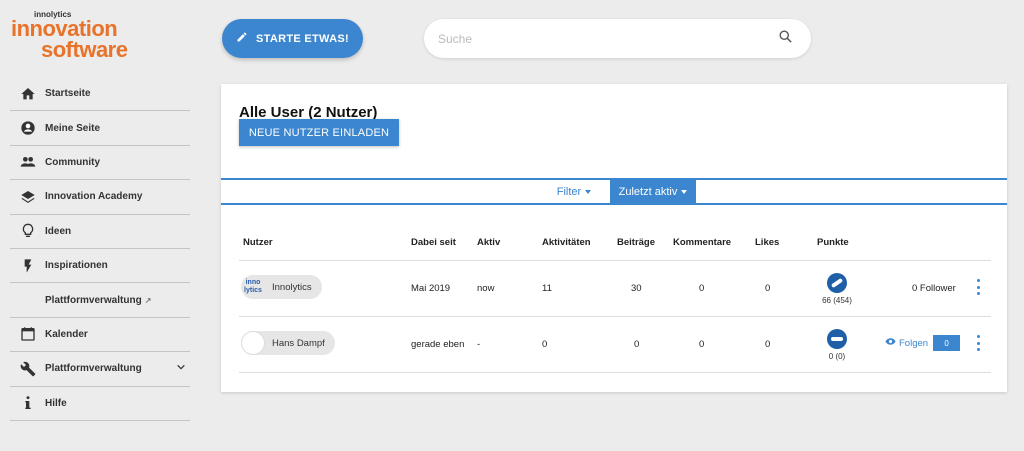  What do you see at coordinates (637, 344) in the screenshot?
I see `posts-count: 0` at bounding box center [637, 344].